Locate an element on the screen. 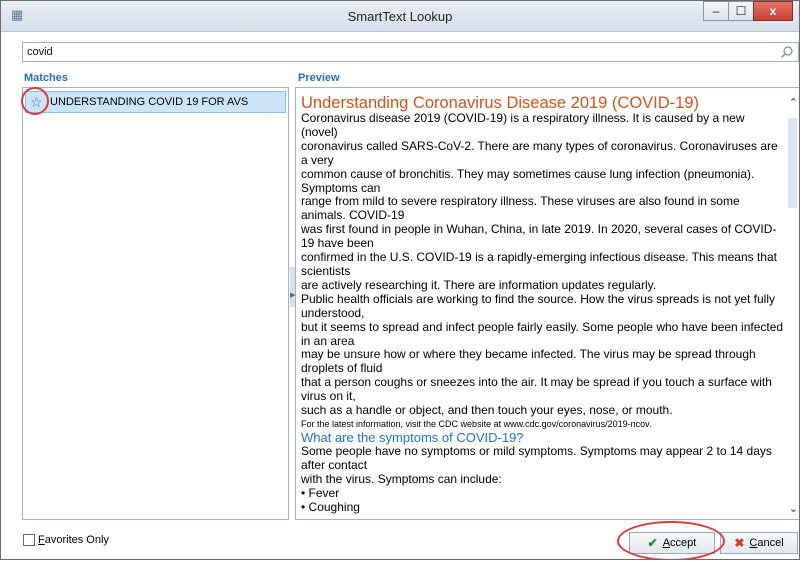  title-bar: ▦ SmartText Lookup – ☐ x is located at coordinates (400, 16).